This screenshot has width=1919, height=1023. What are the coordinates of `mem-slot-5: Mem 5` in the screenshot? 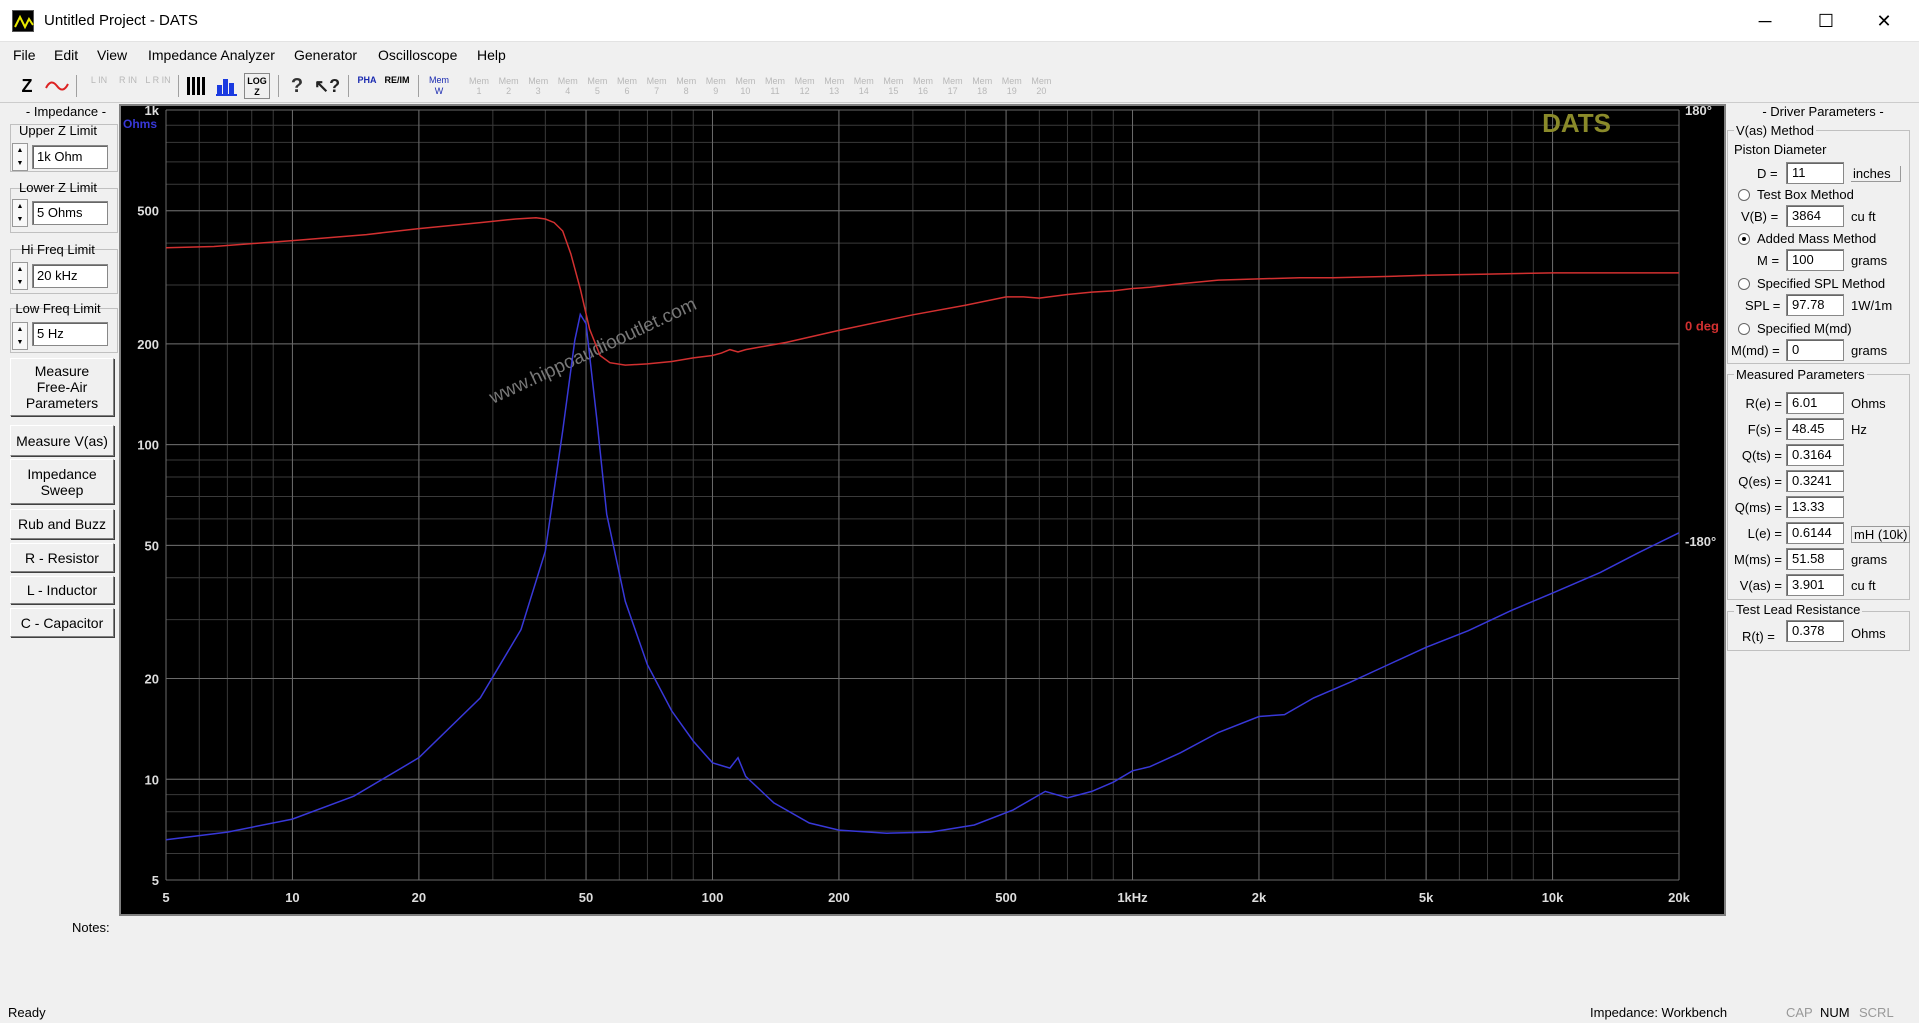 It's located at (597, 86).